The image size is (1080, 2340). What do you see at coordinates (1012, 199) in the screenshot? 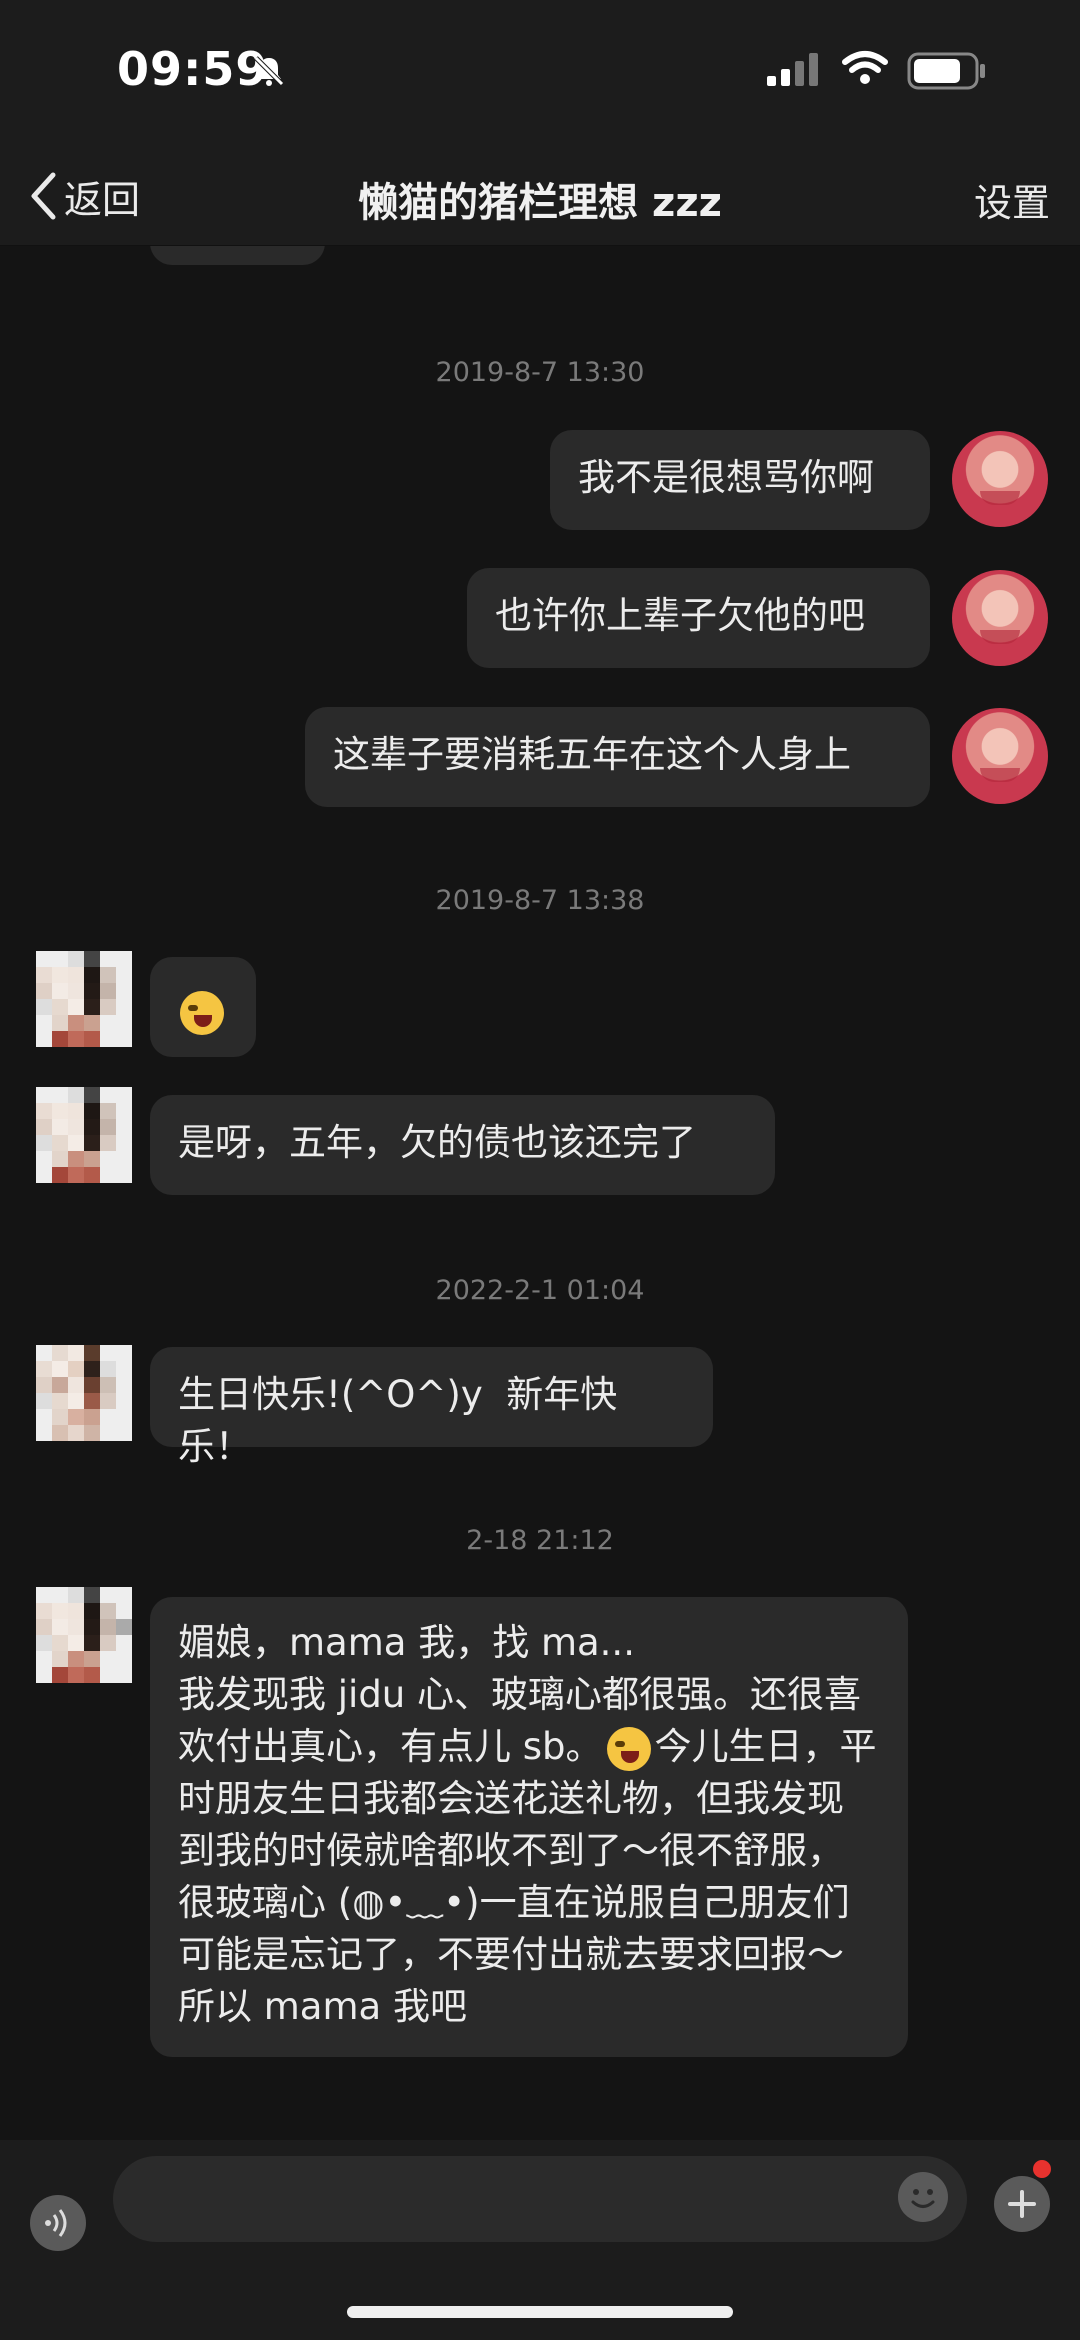
I see `settings-button: 设置` at bounding box center [1012, 199].